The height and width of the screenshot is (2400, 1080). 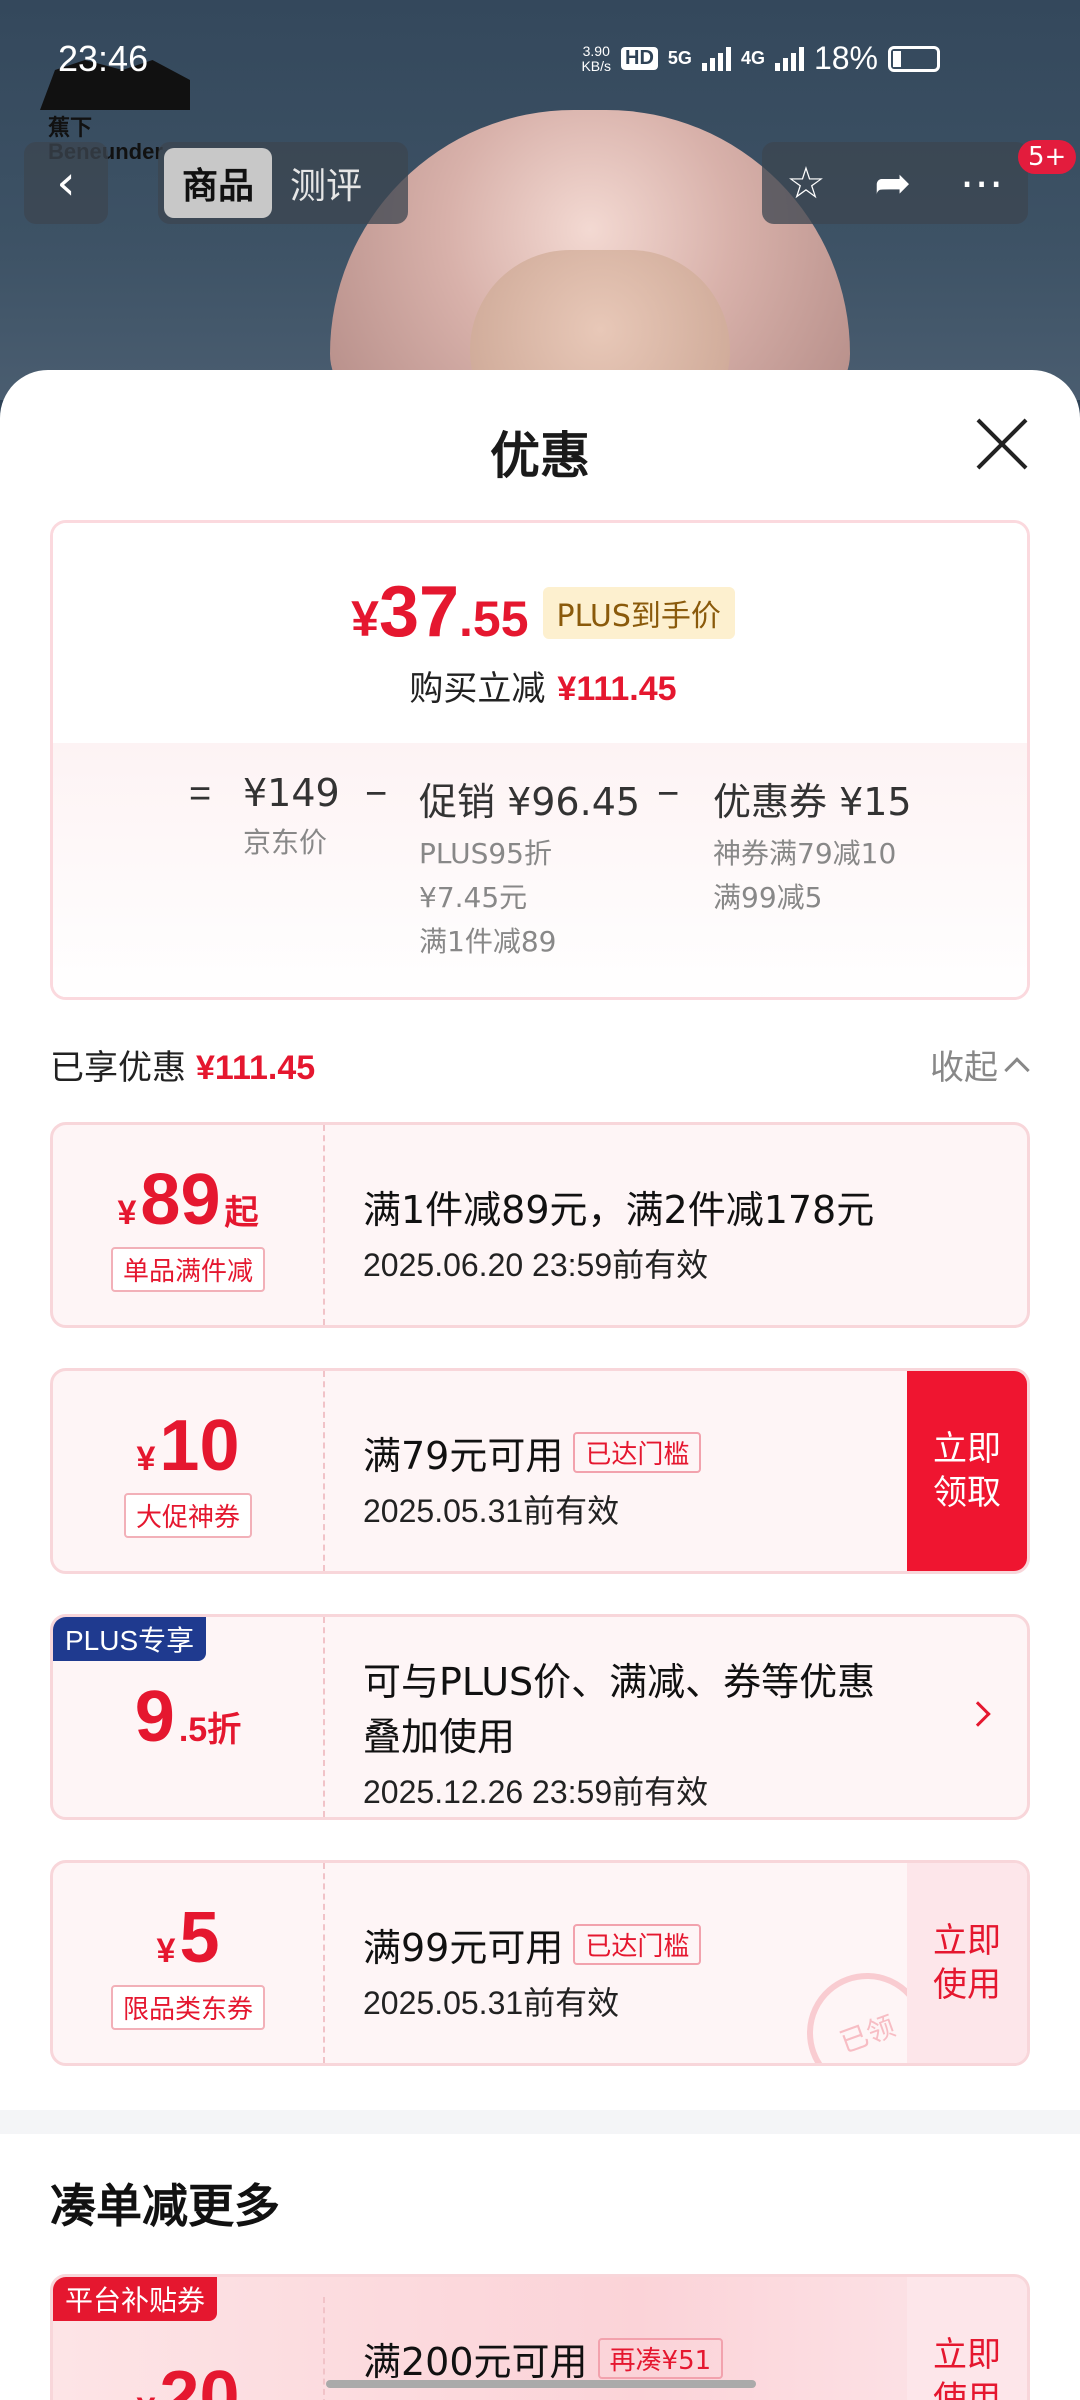 I want to click on coupon-condition: 满99元可用 已达门槛, so click(x=635, y=1944).